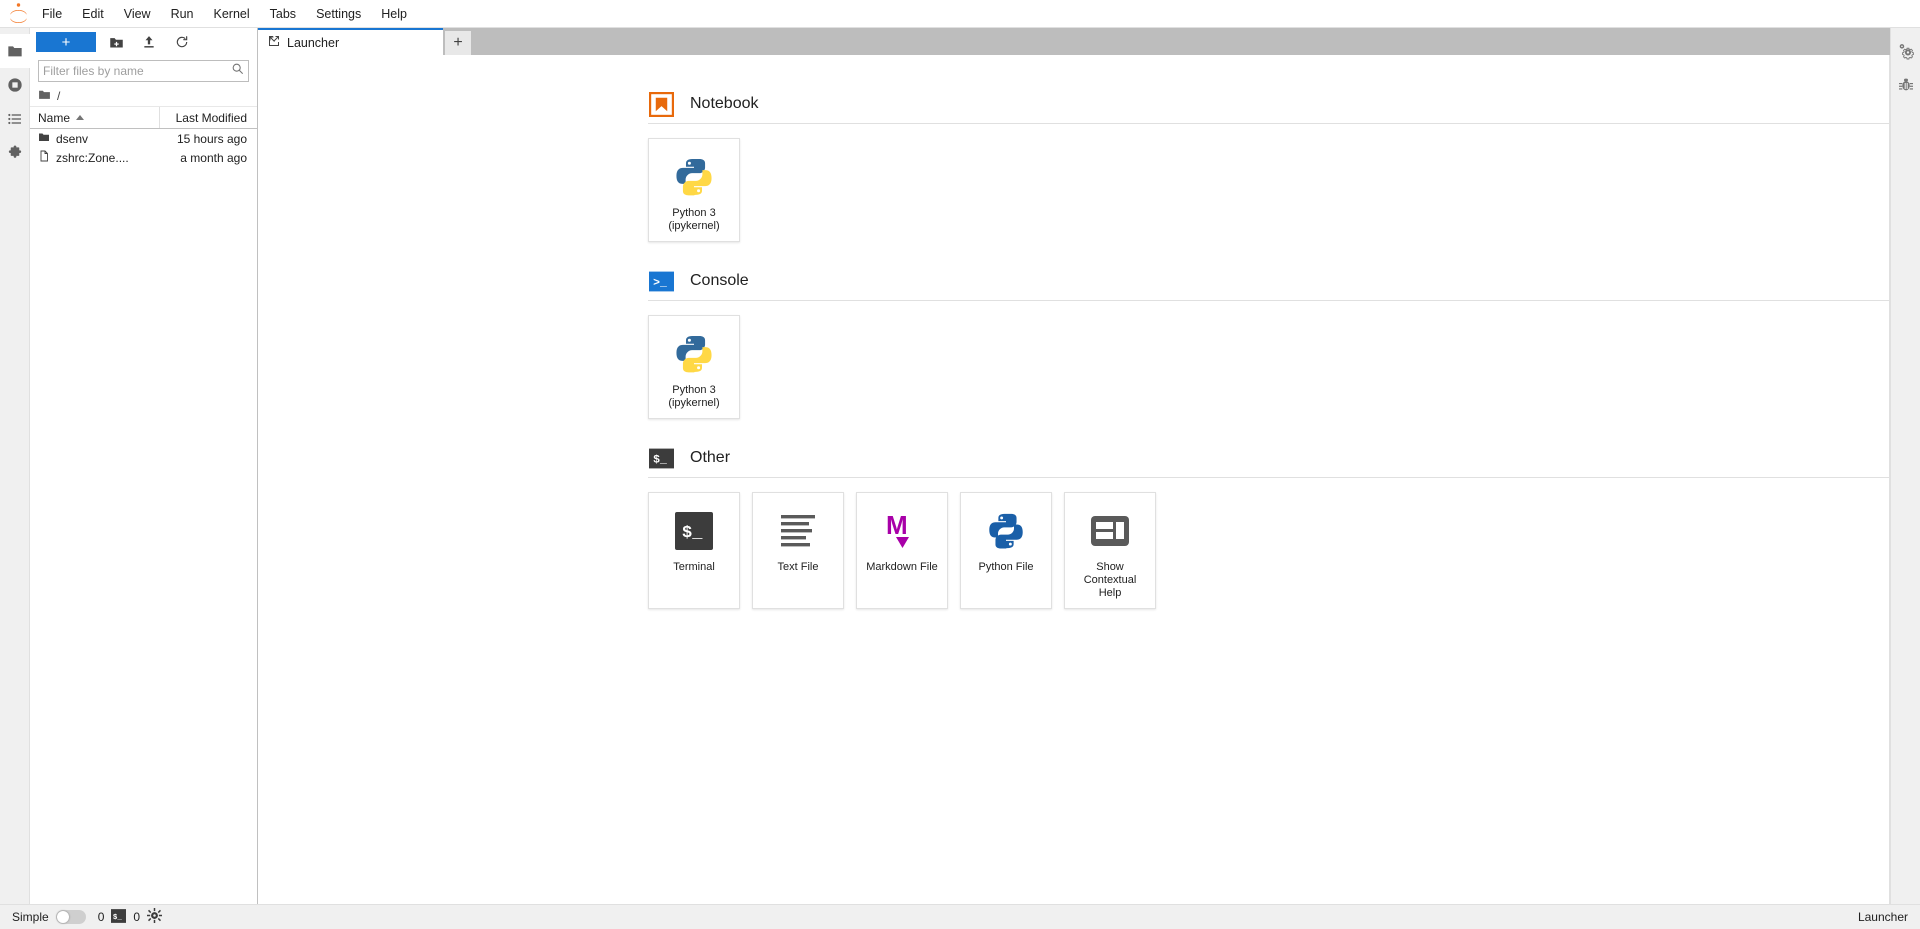 This screenshot has height=929, width=1920. What do you see at coordinates (394, 14) in the screenshot?
I see `menu-item-help: Help` at bounding box center [394, 14].